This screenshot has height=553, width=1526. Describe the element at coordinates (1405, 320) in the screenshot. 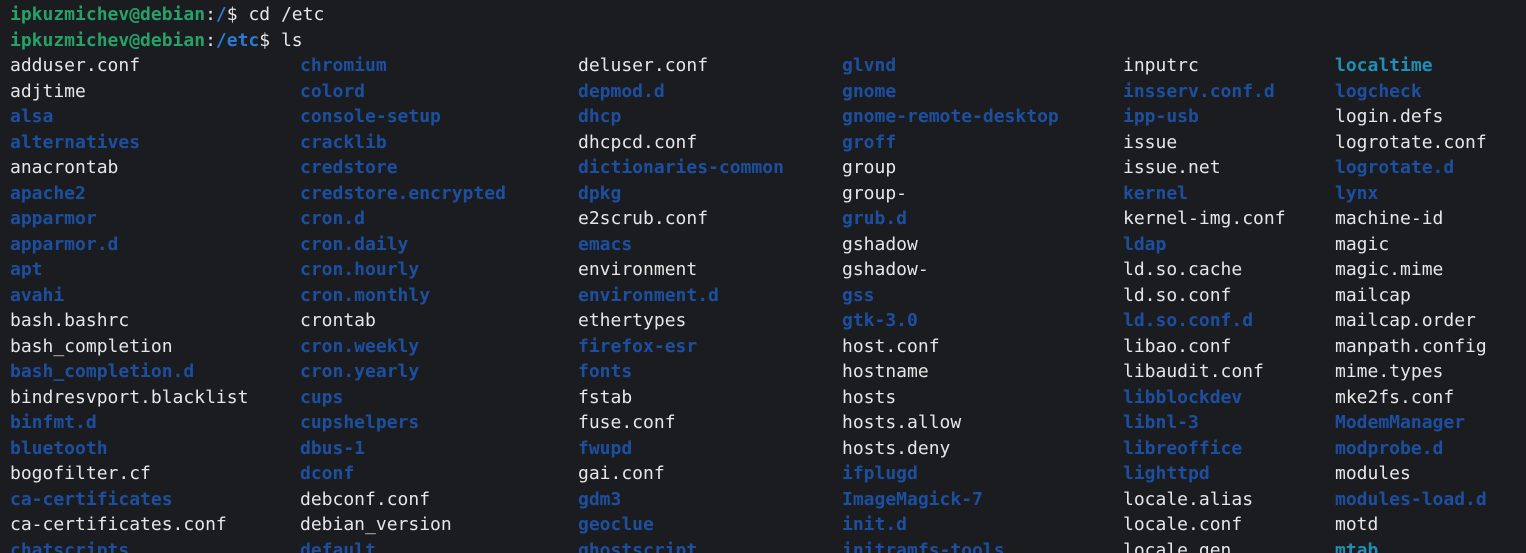

I see `file-entry: mailcap.order` at that location.